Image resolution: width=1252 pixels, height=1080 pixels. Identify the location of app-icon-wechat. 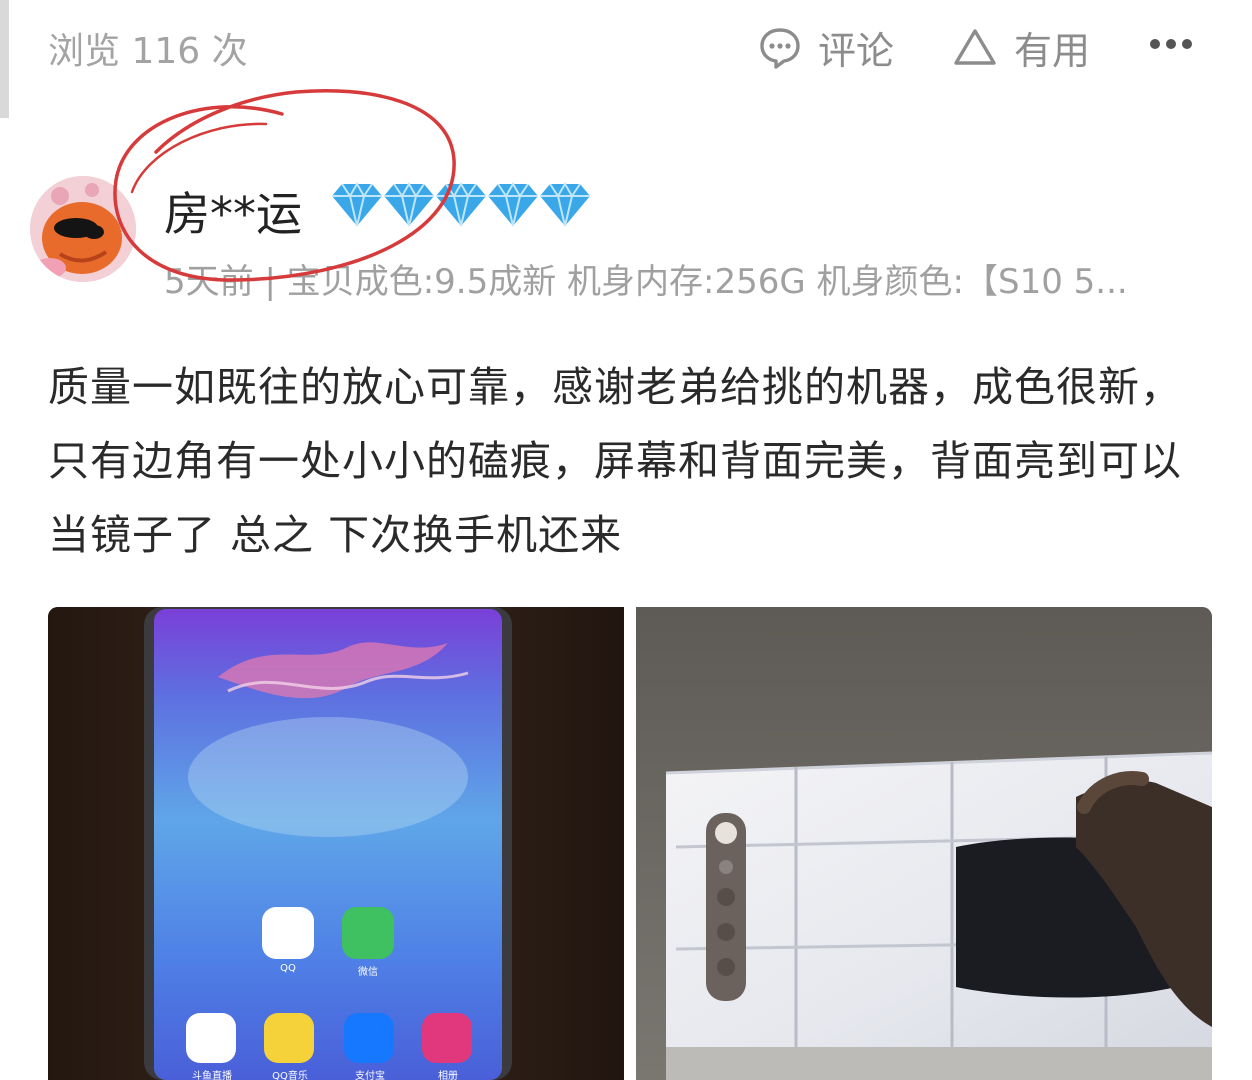
(368, 933).